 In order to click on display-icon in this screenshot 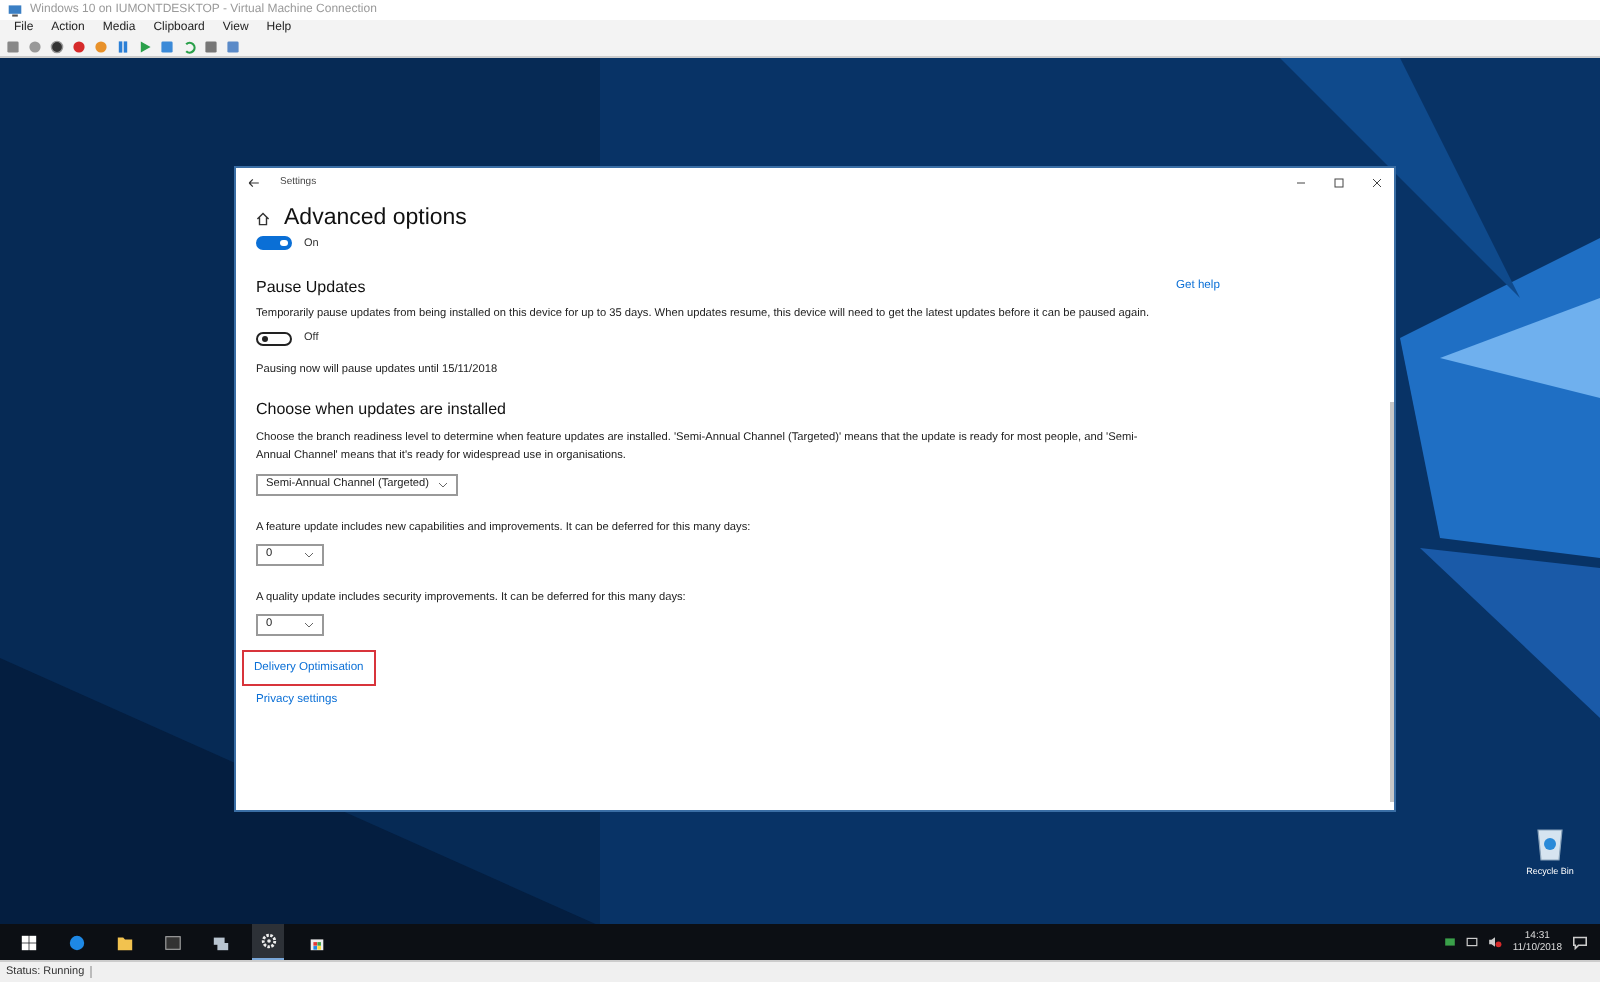, I will do `click(1472, 942)`.